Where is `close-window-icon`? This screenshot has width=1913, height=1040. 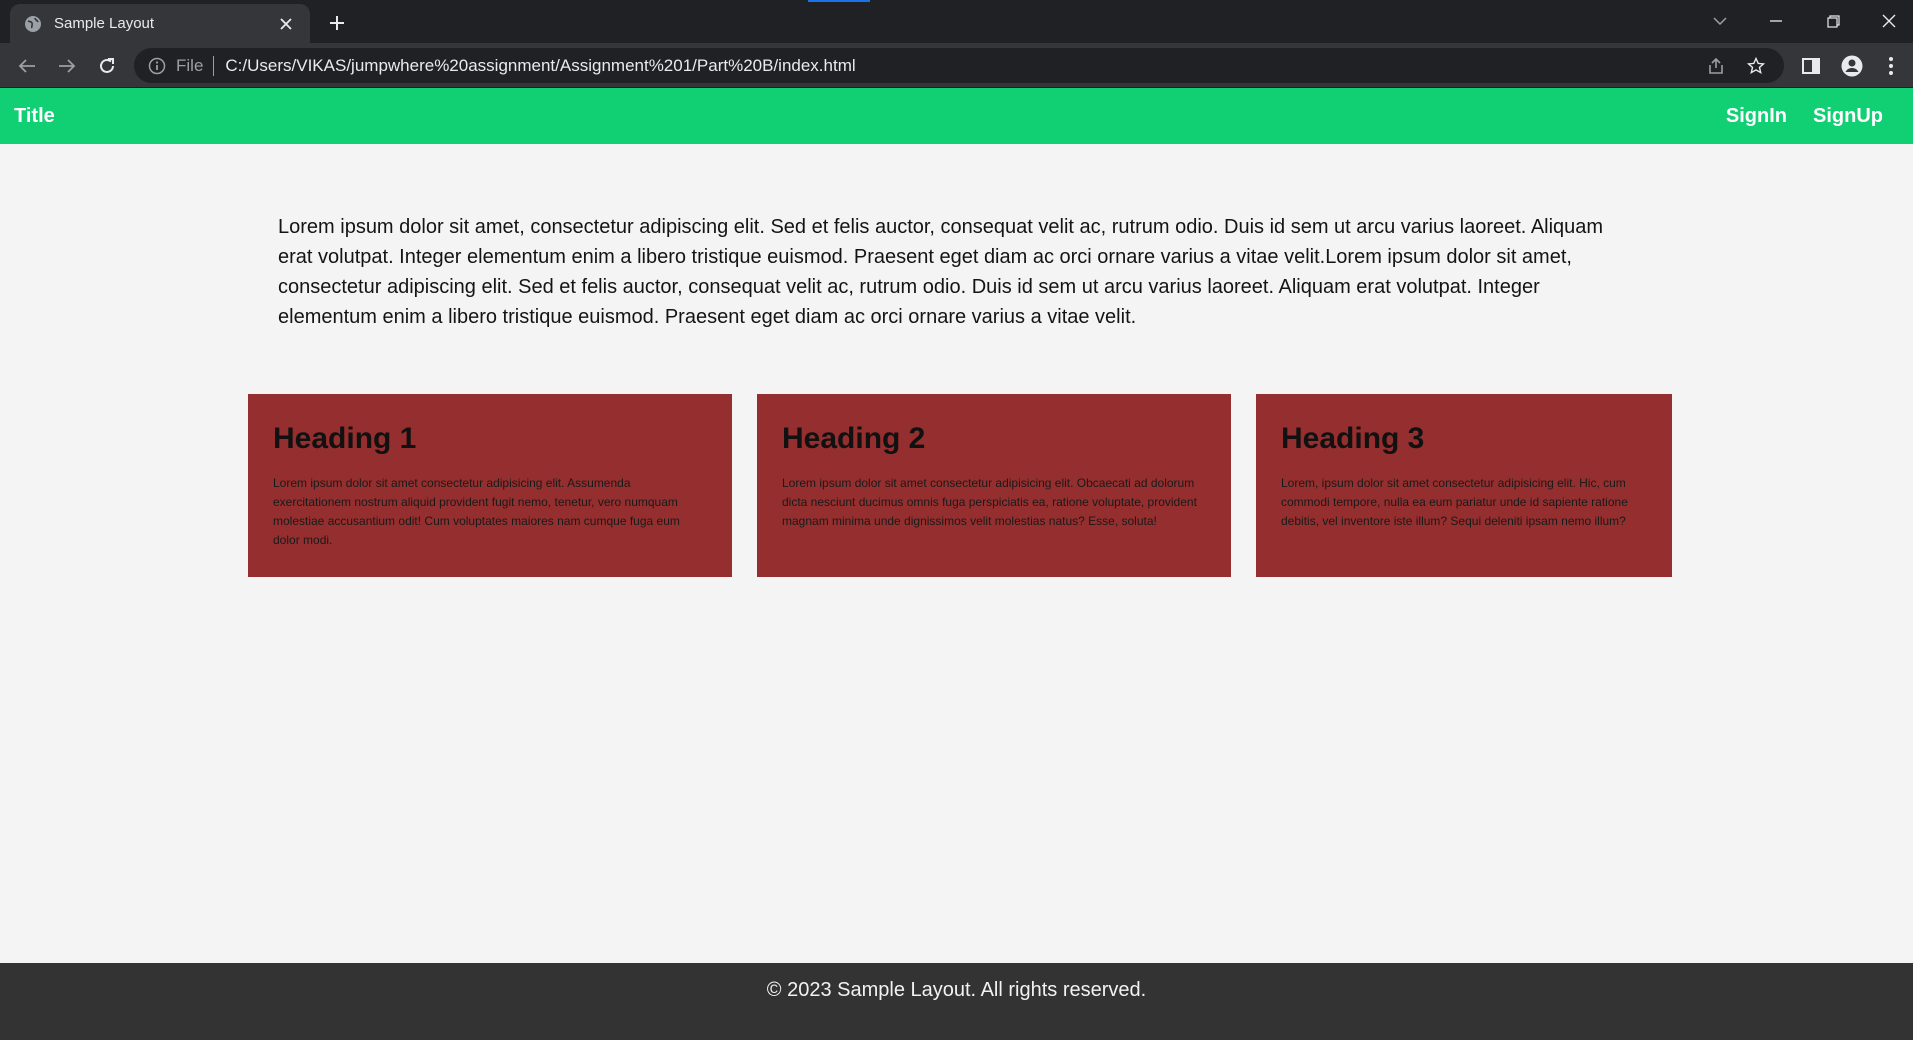
close-window-icon is located at coordinates (1889, 21).